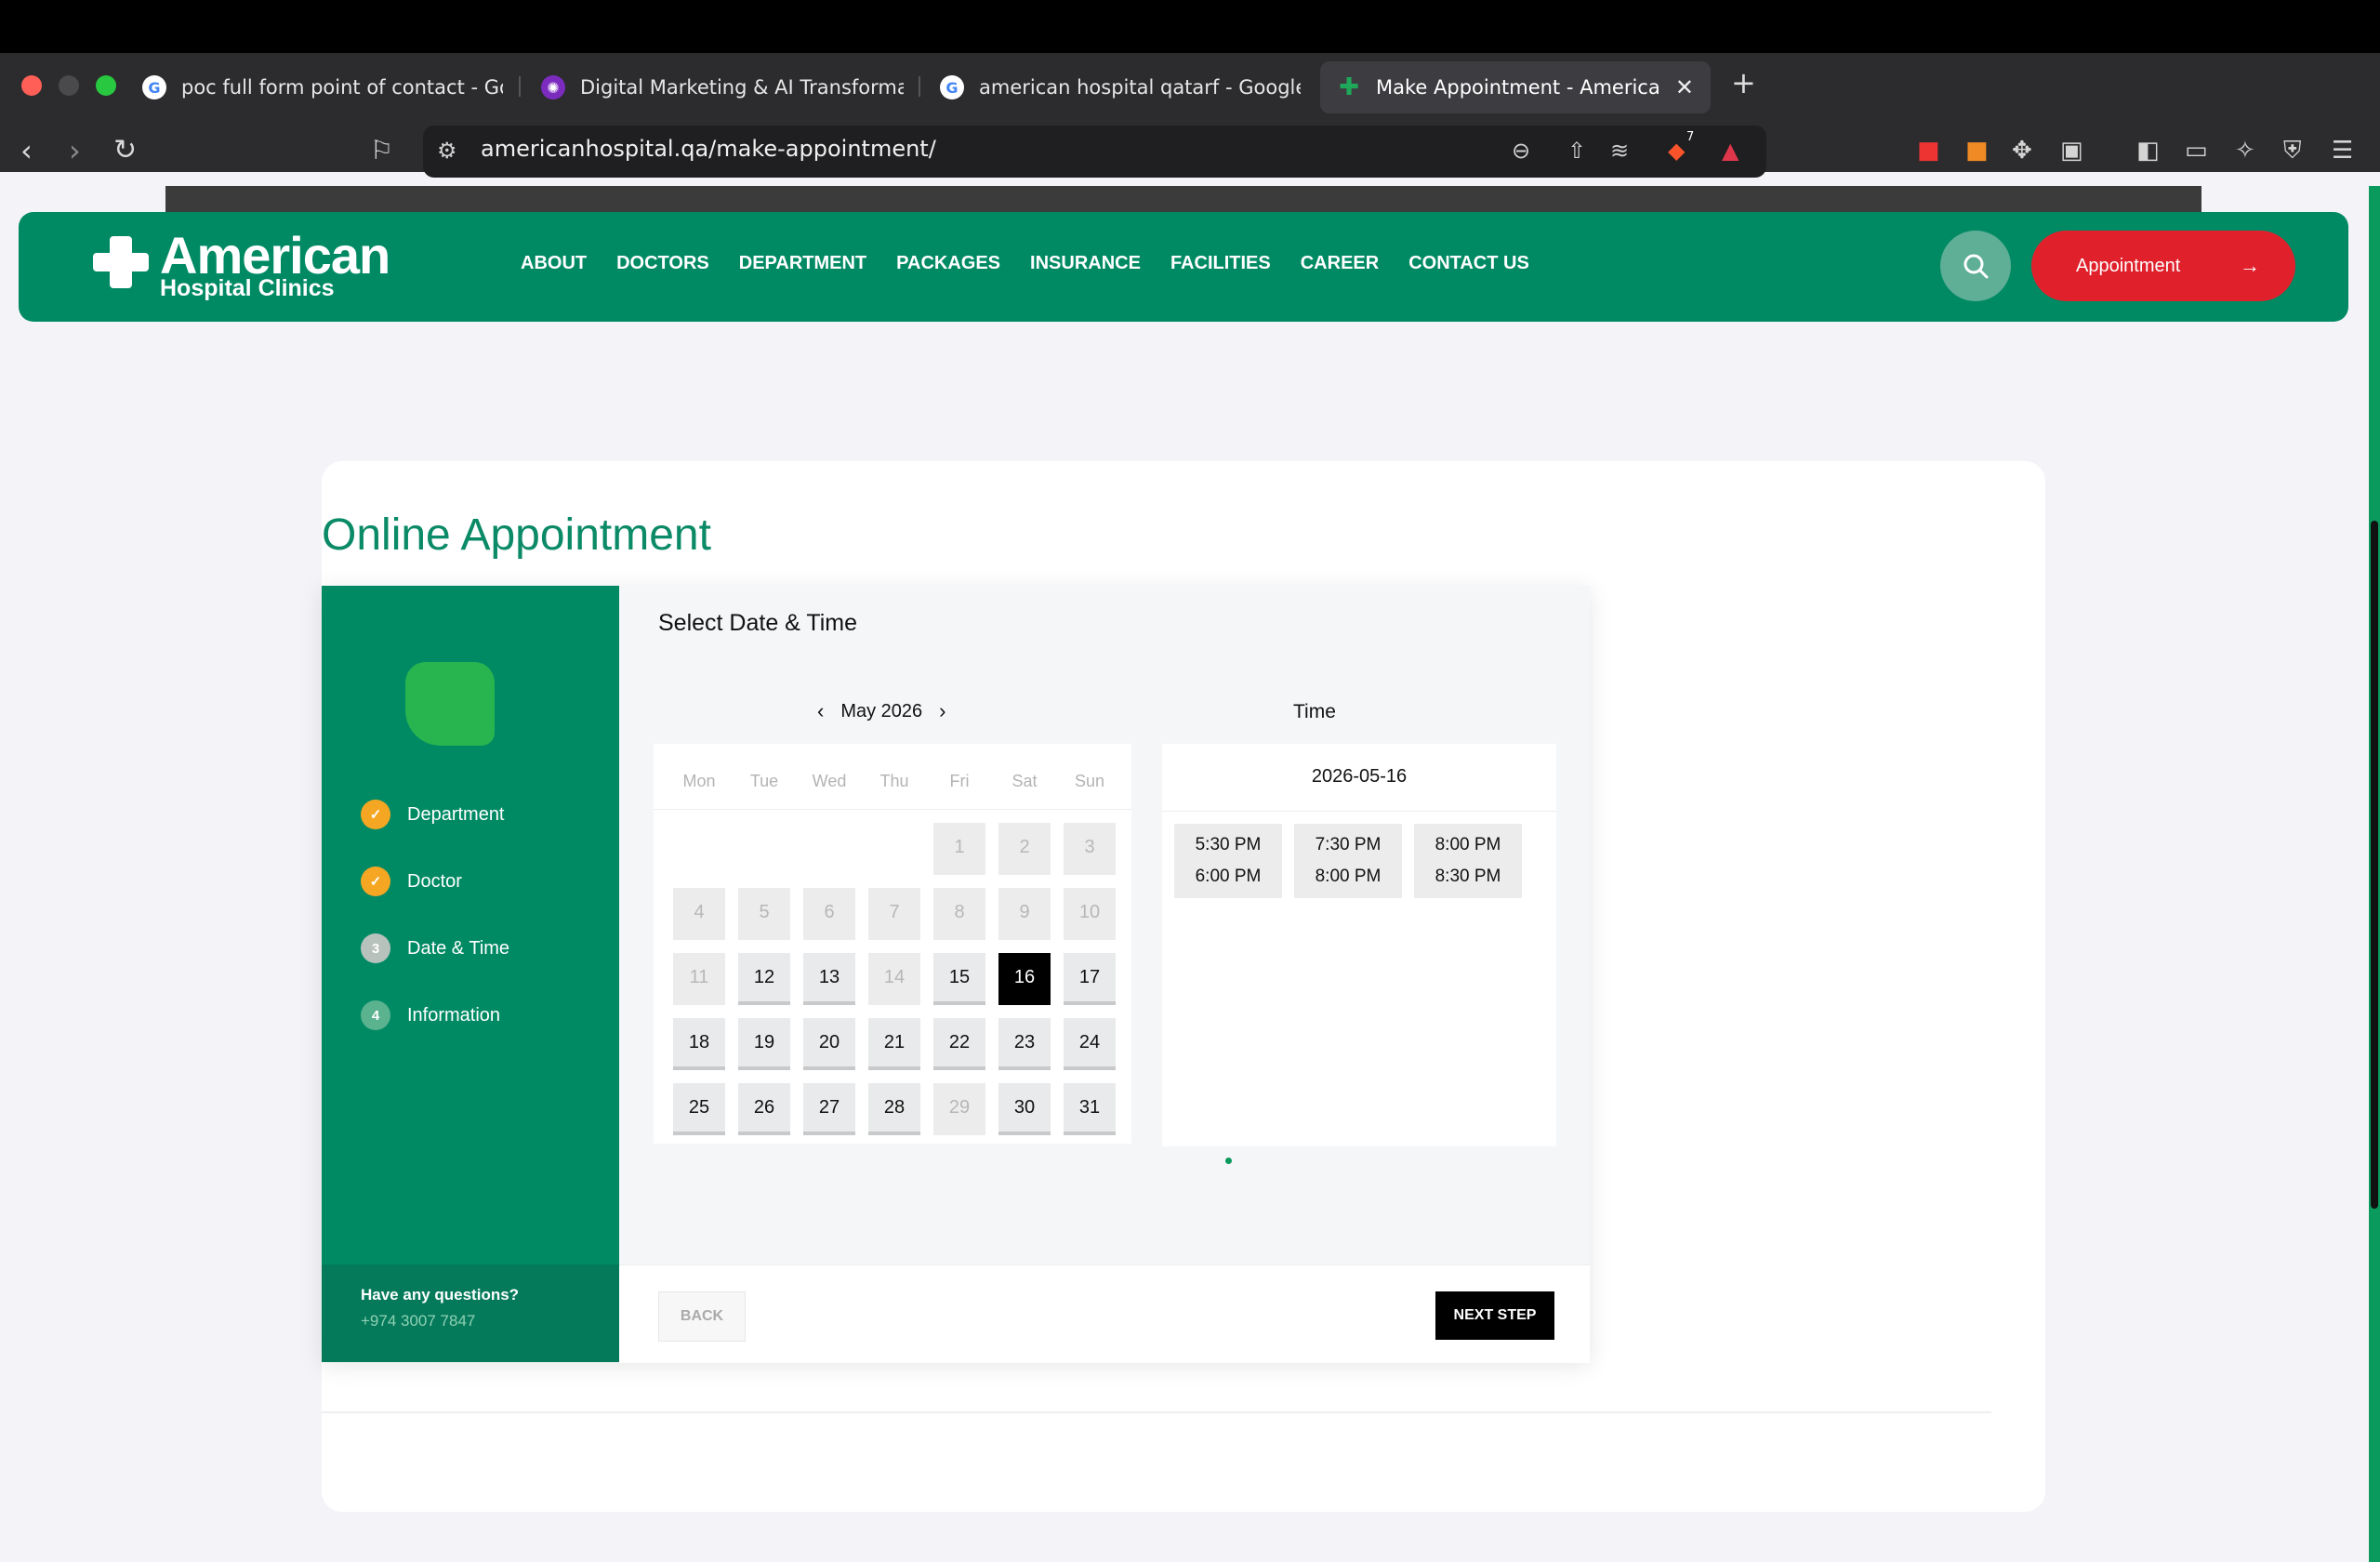 The width and height of the screenshot is (2380, 1562). I want to click on calendar-day: 17, so click(1090, 979).